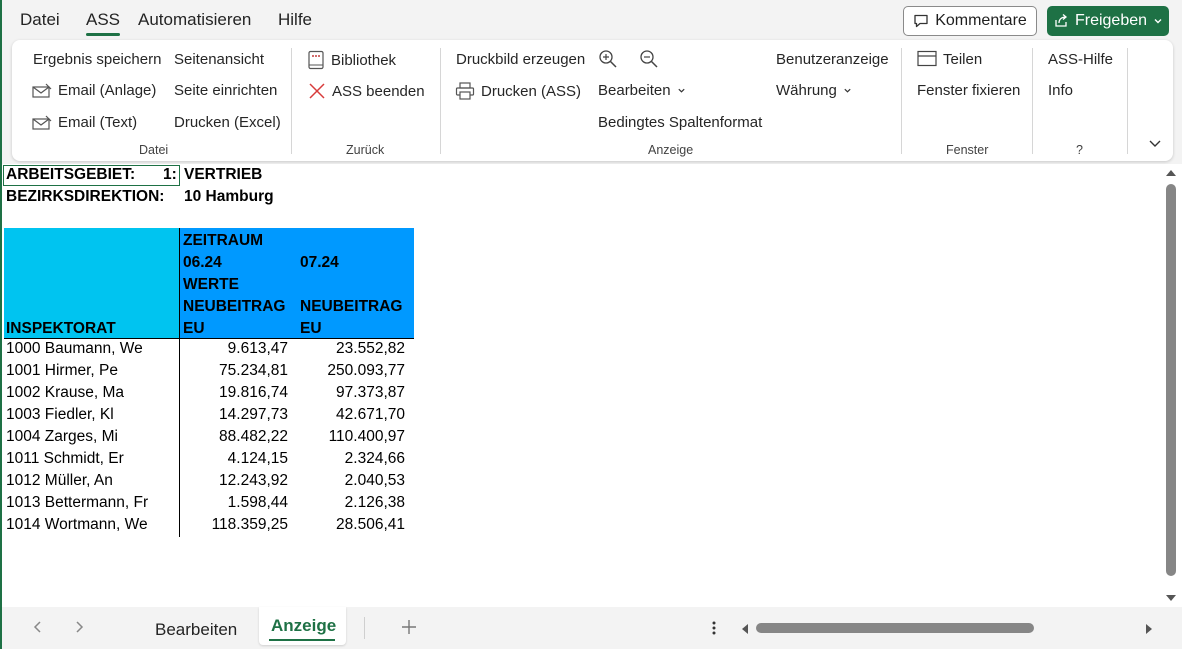 The image size is (1182, 649). Describe the element at coordinates (927, 58) in the screenshot. I see `split-window-icon` at that location.